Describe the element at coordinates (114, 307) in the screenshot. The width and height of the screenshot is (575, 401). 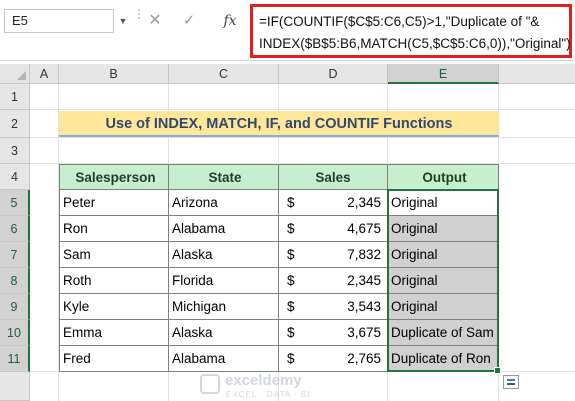
I see `cell-salesperson: Kyle` at that location.